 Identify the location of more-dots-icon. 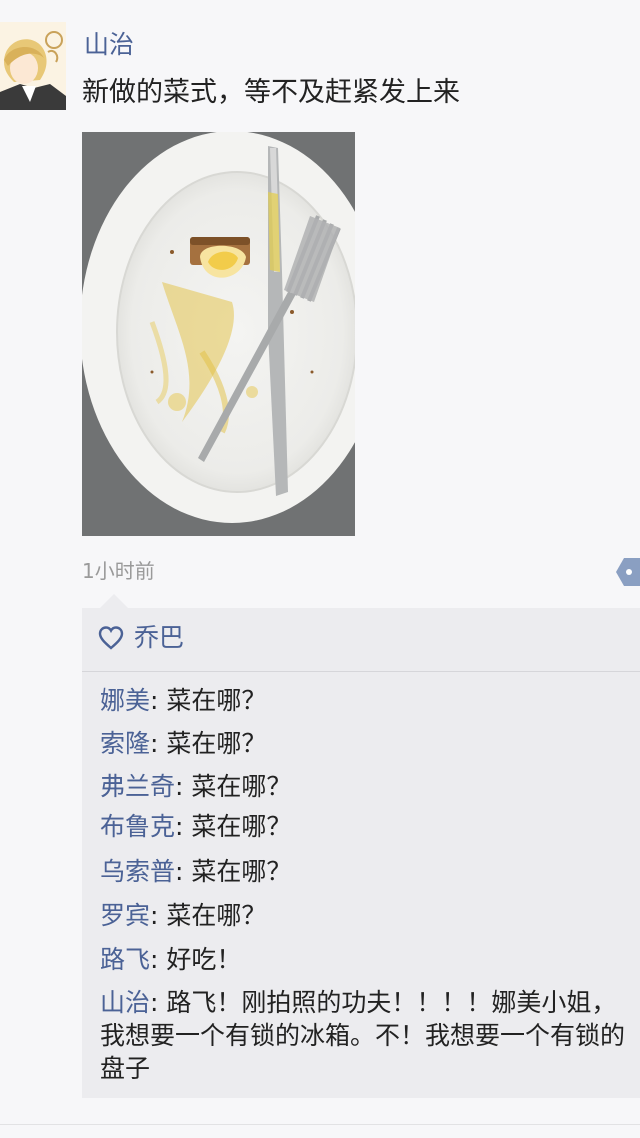
(628, 572).